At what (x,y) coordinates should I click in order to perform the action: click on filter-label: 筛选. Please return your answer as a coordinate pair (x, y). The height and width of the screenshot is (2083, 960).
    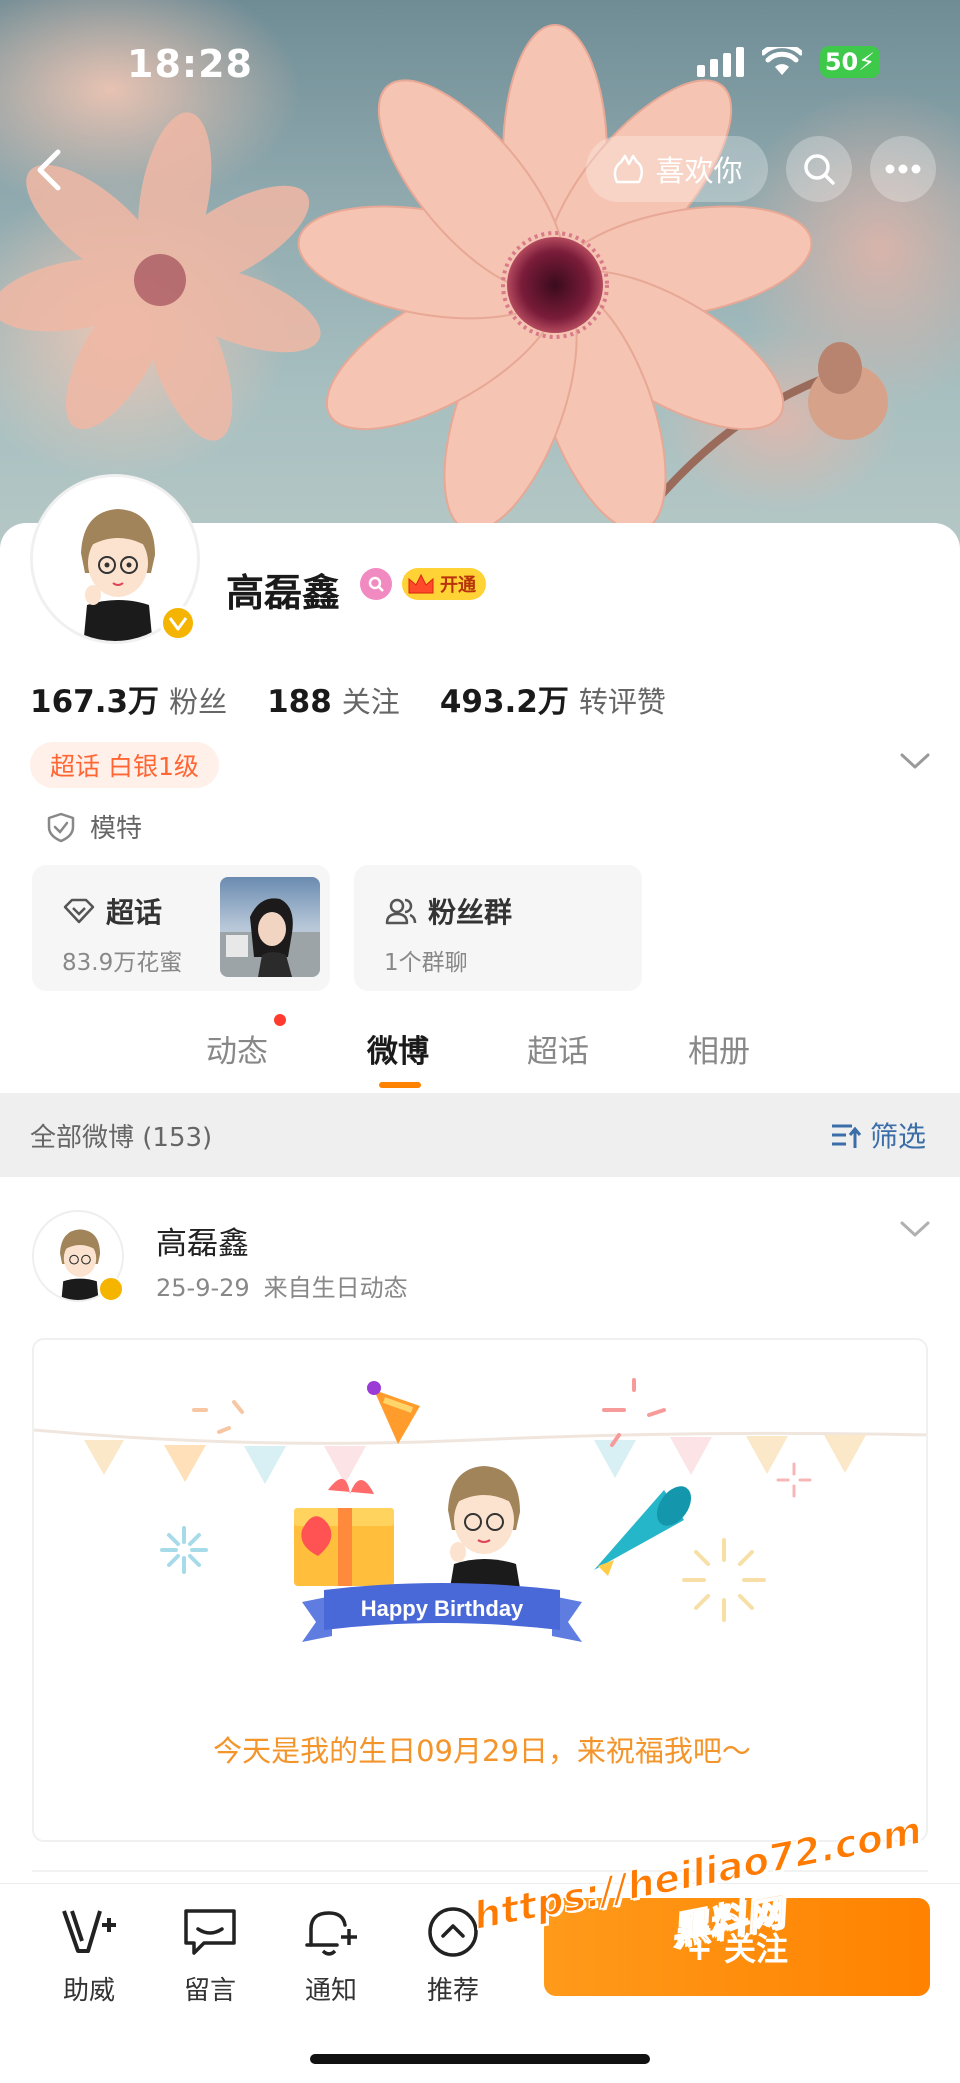
    Looking at the image, I should click on (897, 1136).